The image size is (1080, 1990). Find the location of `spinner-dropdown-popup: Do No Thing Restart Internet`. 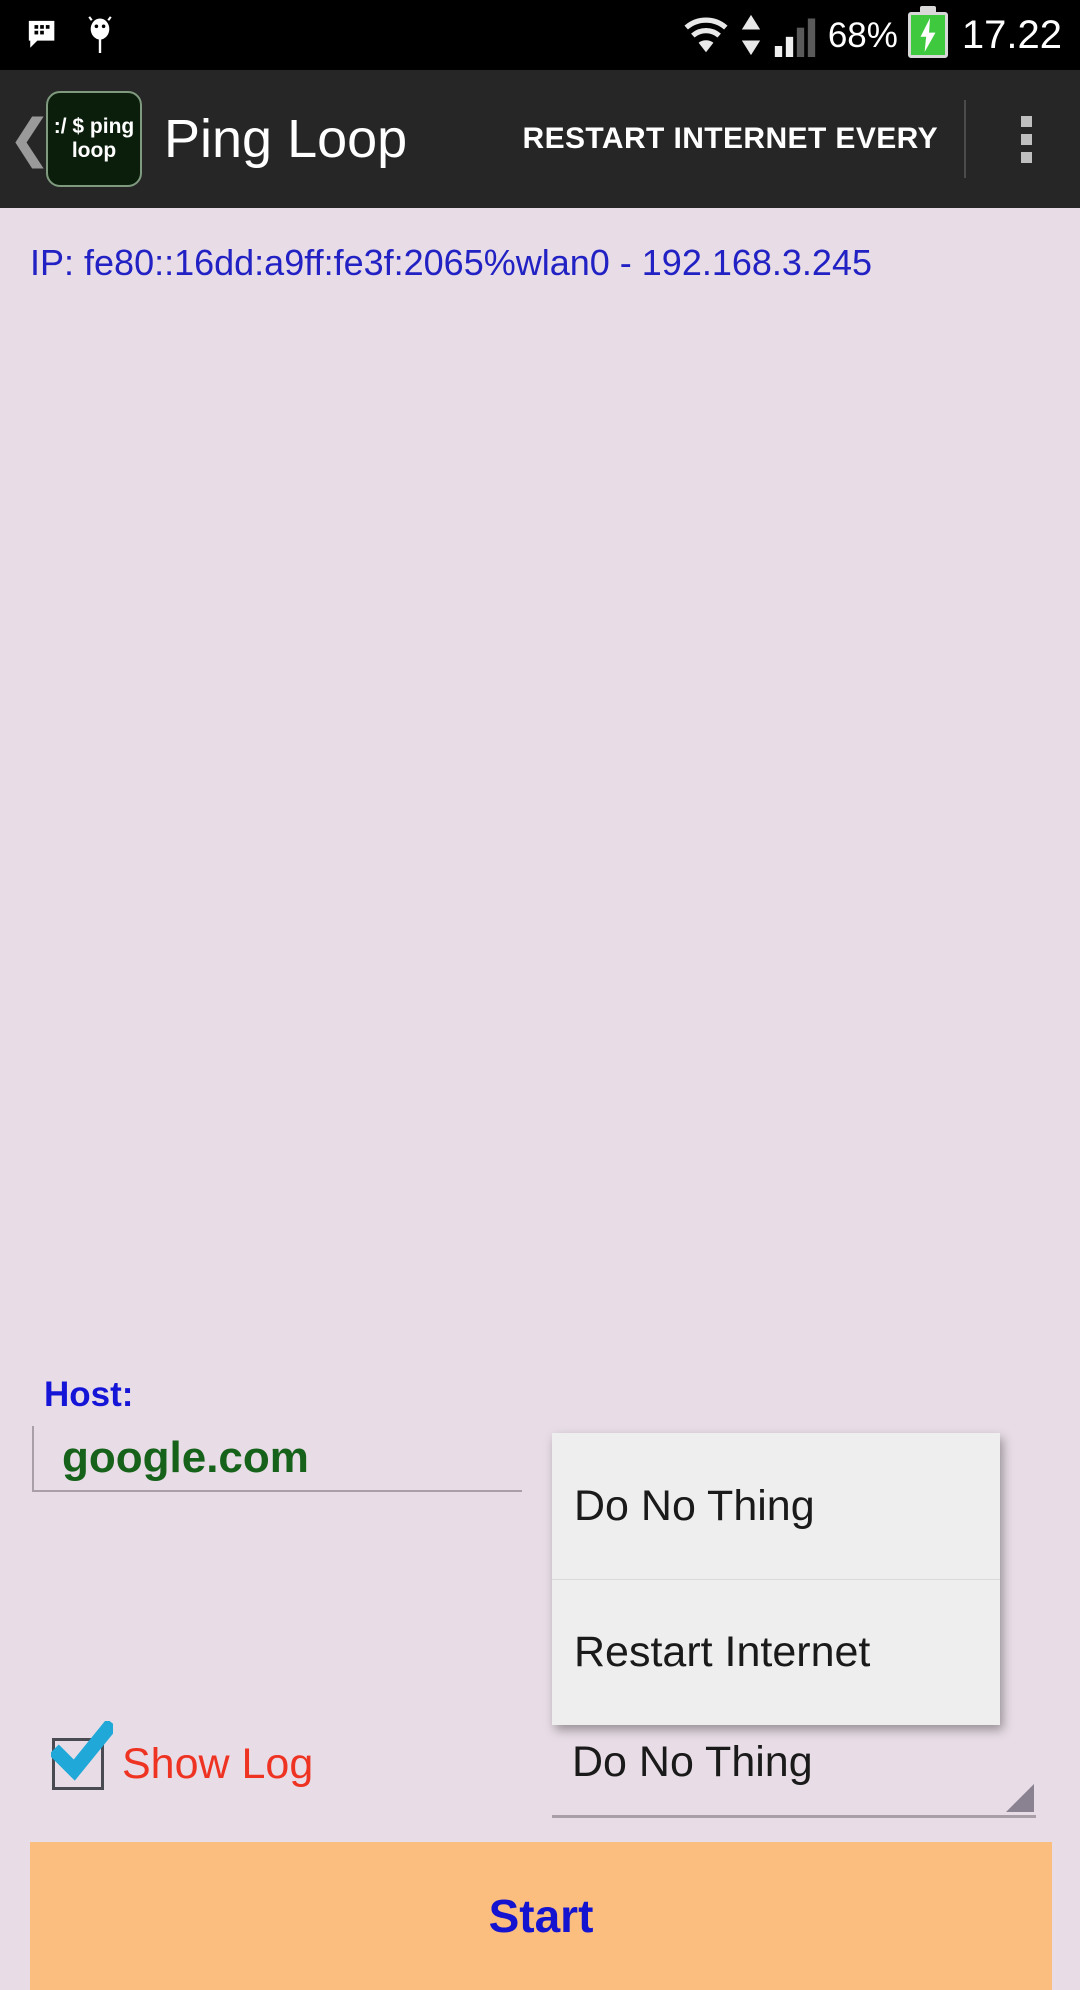

spinner-dropdown-popup: Do No Thing Restart Internet is located at coordinates (776, 1579).